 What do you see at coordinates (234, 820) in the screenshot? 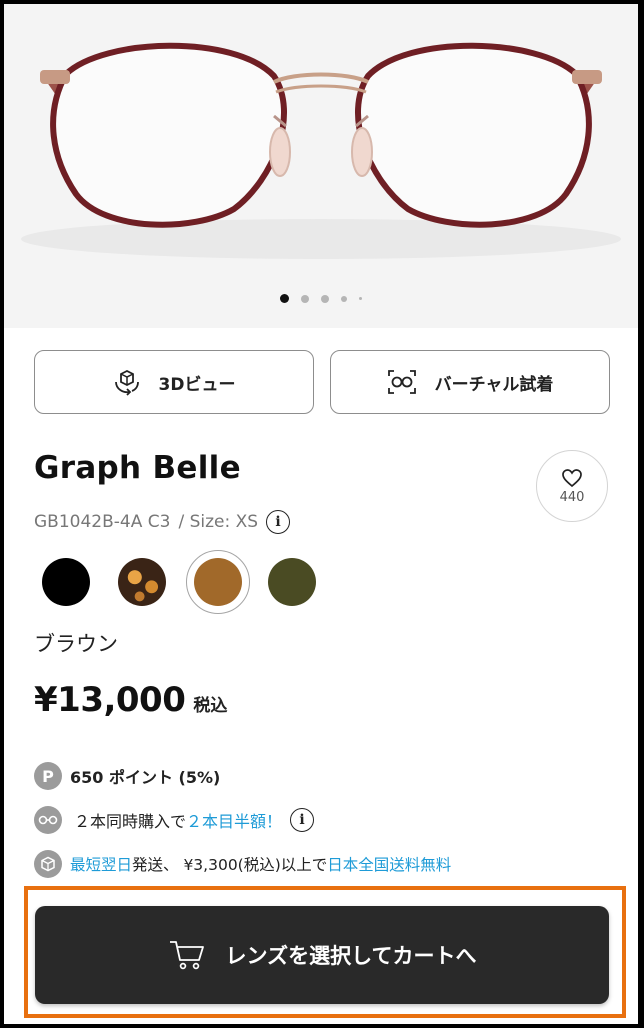
I see `pair-discount-link: ２本目半額！` at bounding box center [234, 820].